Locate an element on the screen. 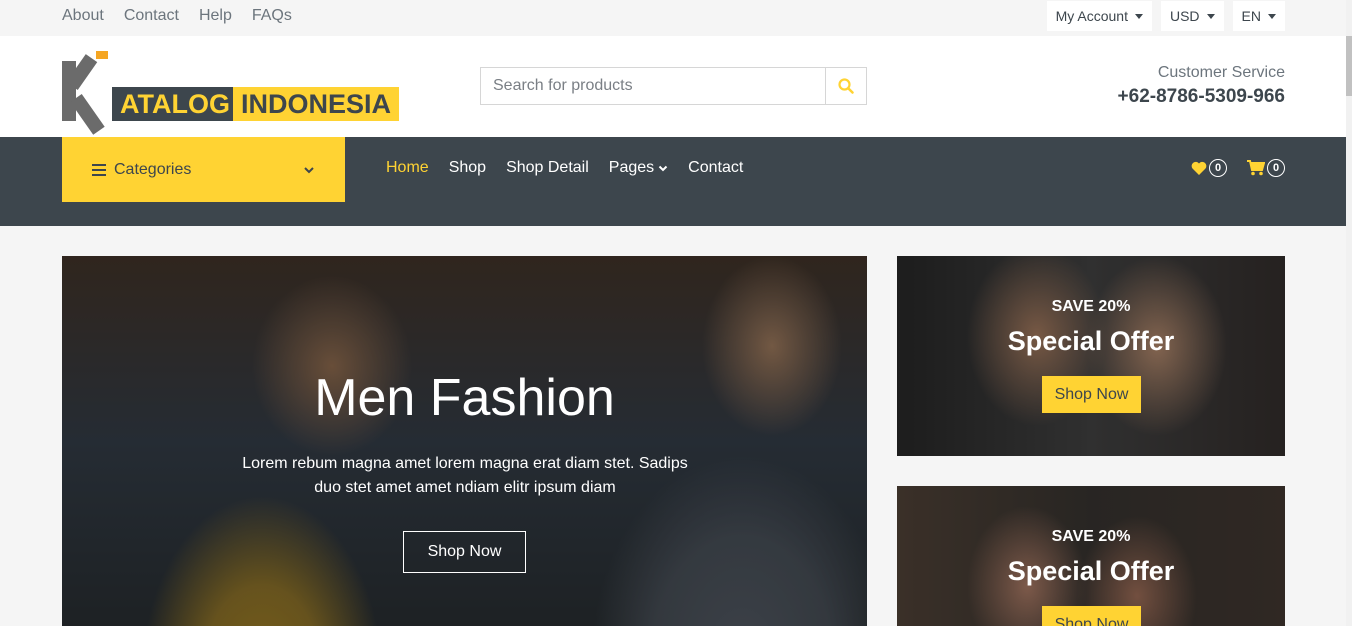  currency-dropdown: USD is located at coordinates (1192, 16).